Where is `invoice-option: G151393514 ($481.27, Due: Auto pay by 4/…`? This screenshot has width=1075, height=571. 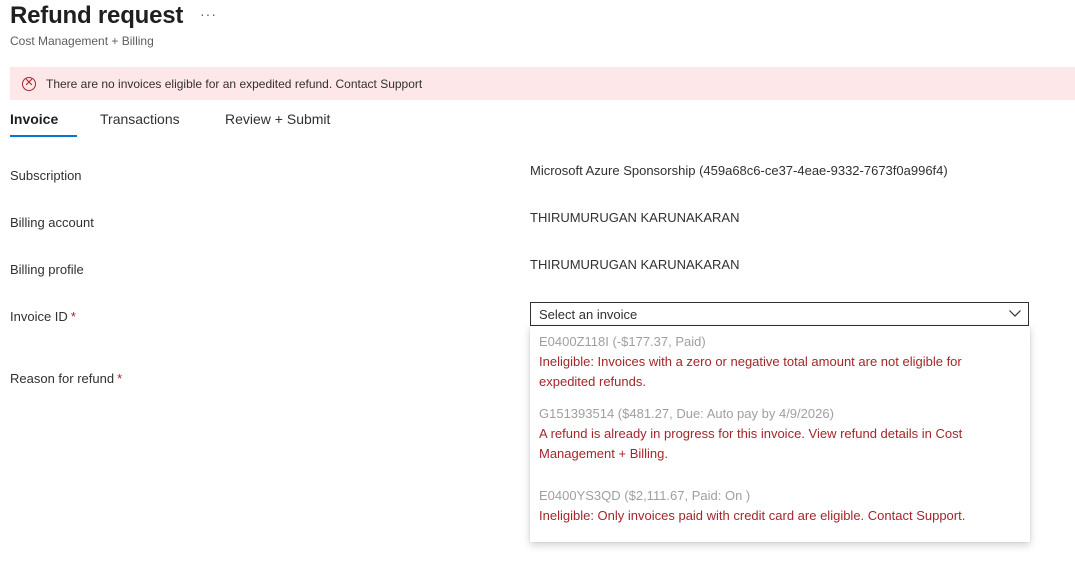
invoice-option: G151393514 ($481.27, Due: Auto pay by 4/… is located at coordinates (774, 434).